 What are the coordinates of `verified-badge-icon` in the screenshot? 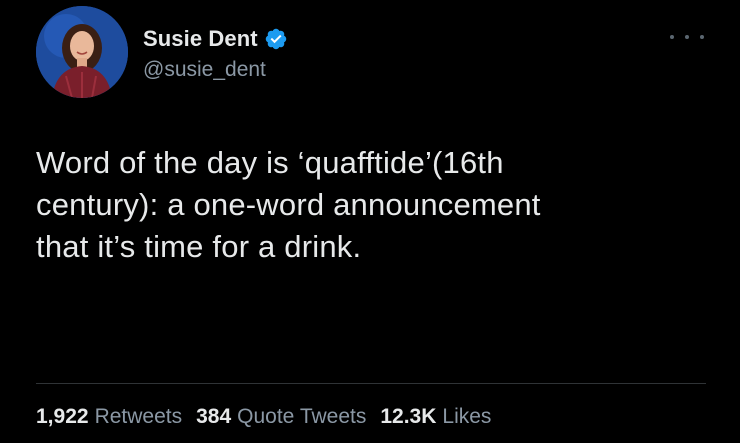 It's located at (275, 39).